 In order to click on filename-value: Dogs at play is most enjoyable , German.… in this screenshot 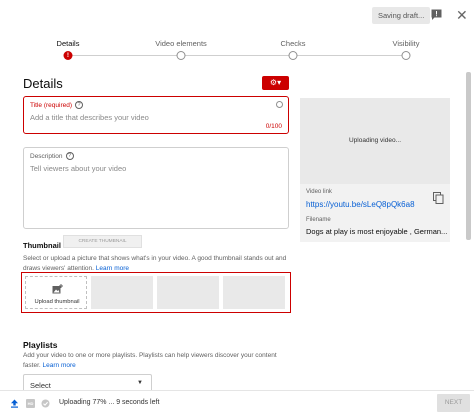, I will do `click(377, 231)`.